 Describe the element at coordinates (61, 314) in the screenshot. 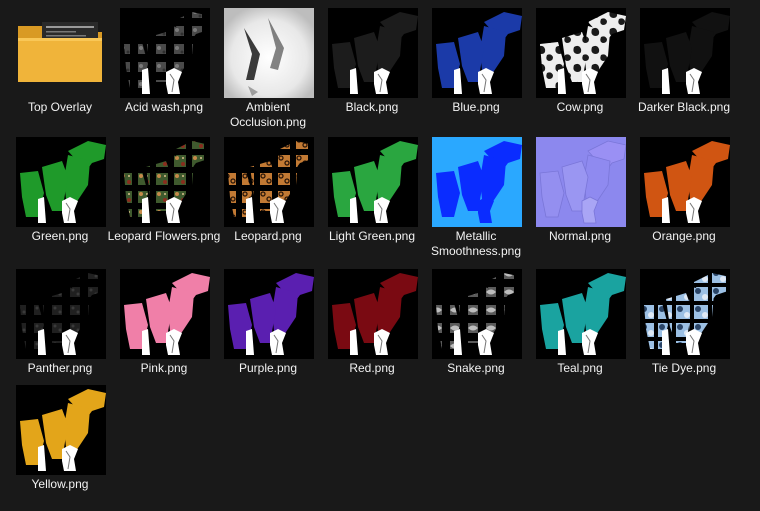

I see `panther-thumbnail` at that location.